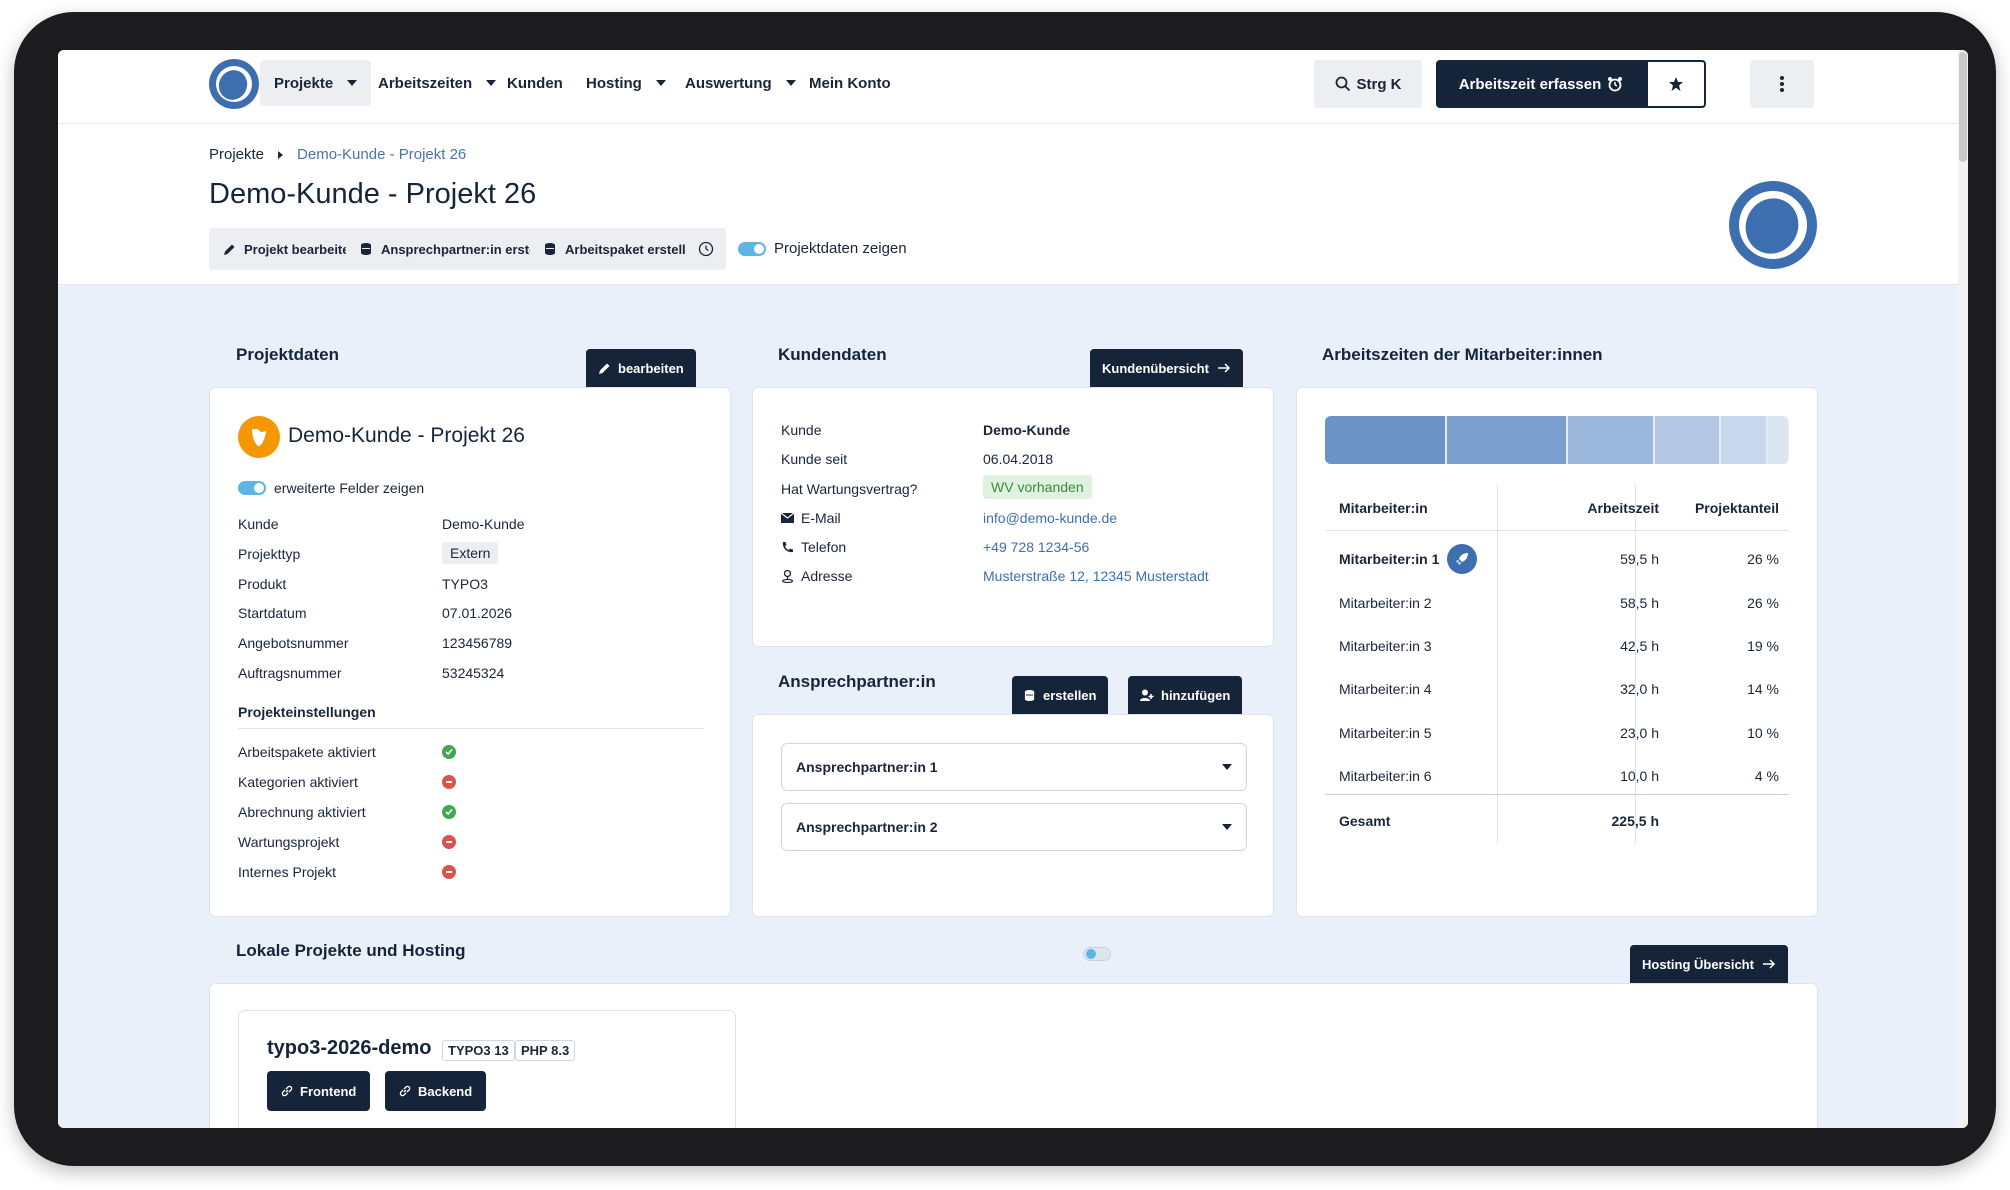  Describe the element at coordinates (406, 435) in the screenshot. I see `project-card-title: Demo-Kunde - Projekt 26` at that location.